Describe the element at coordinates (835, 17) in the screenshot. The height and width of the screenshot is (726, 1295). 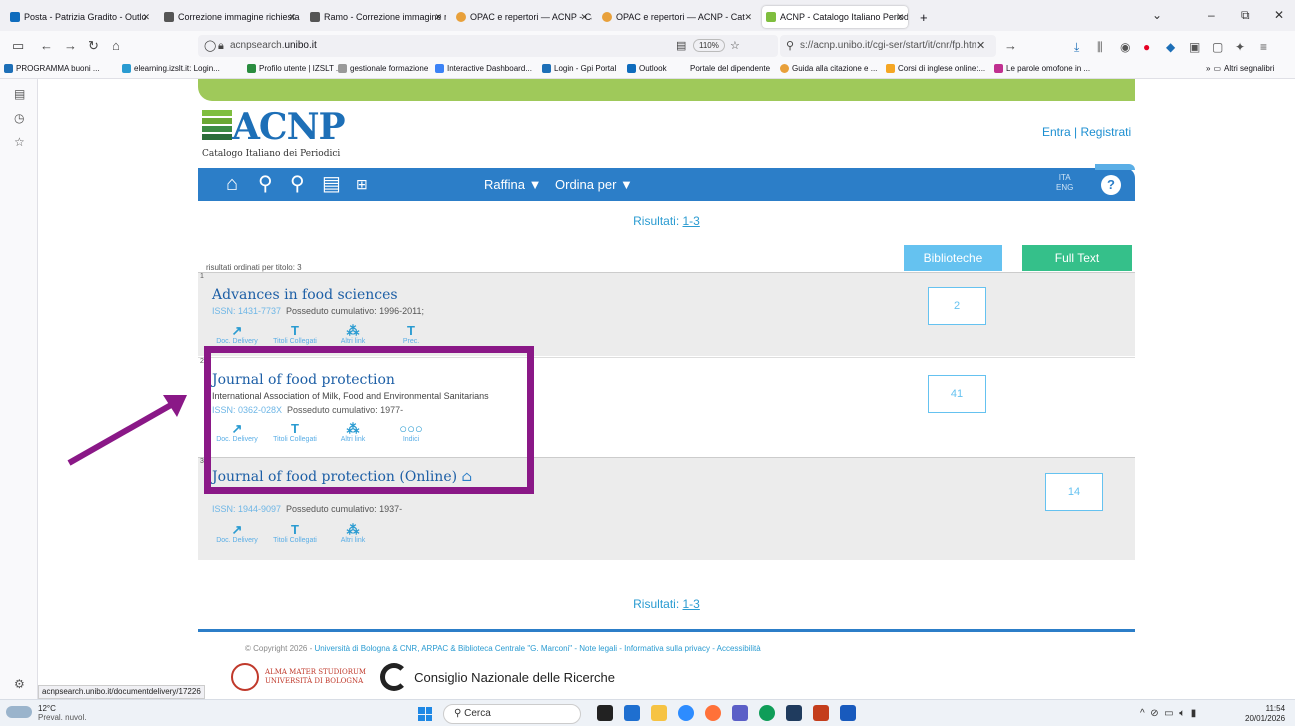
I see `tab-acnp-active: ACNP - Catalogo Italiano Period ✕` at that location.